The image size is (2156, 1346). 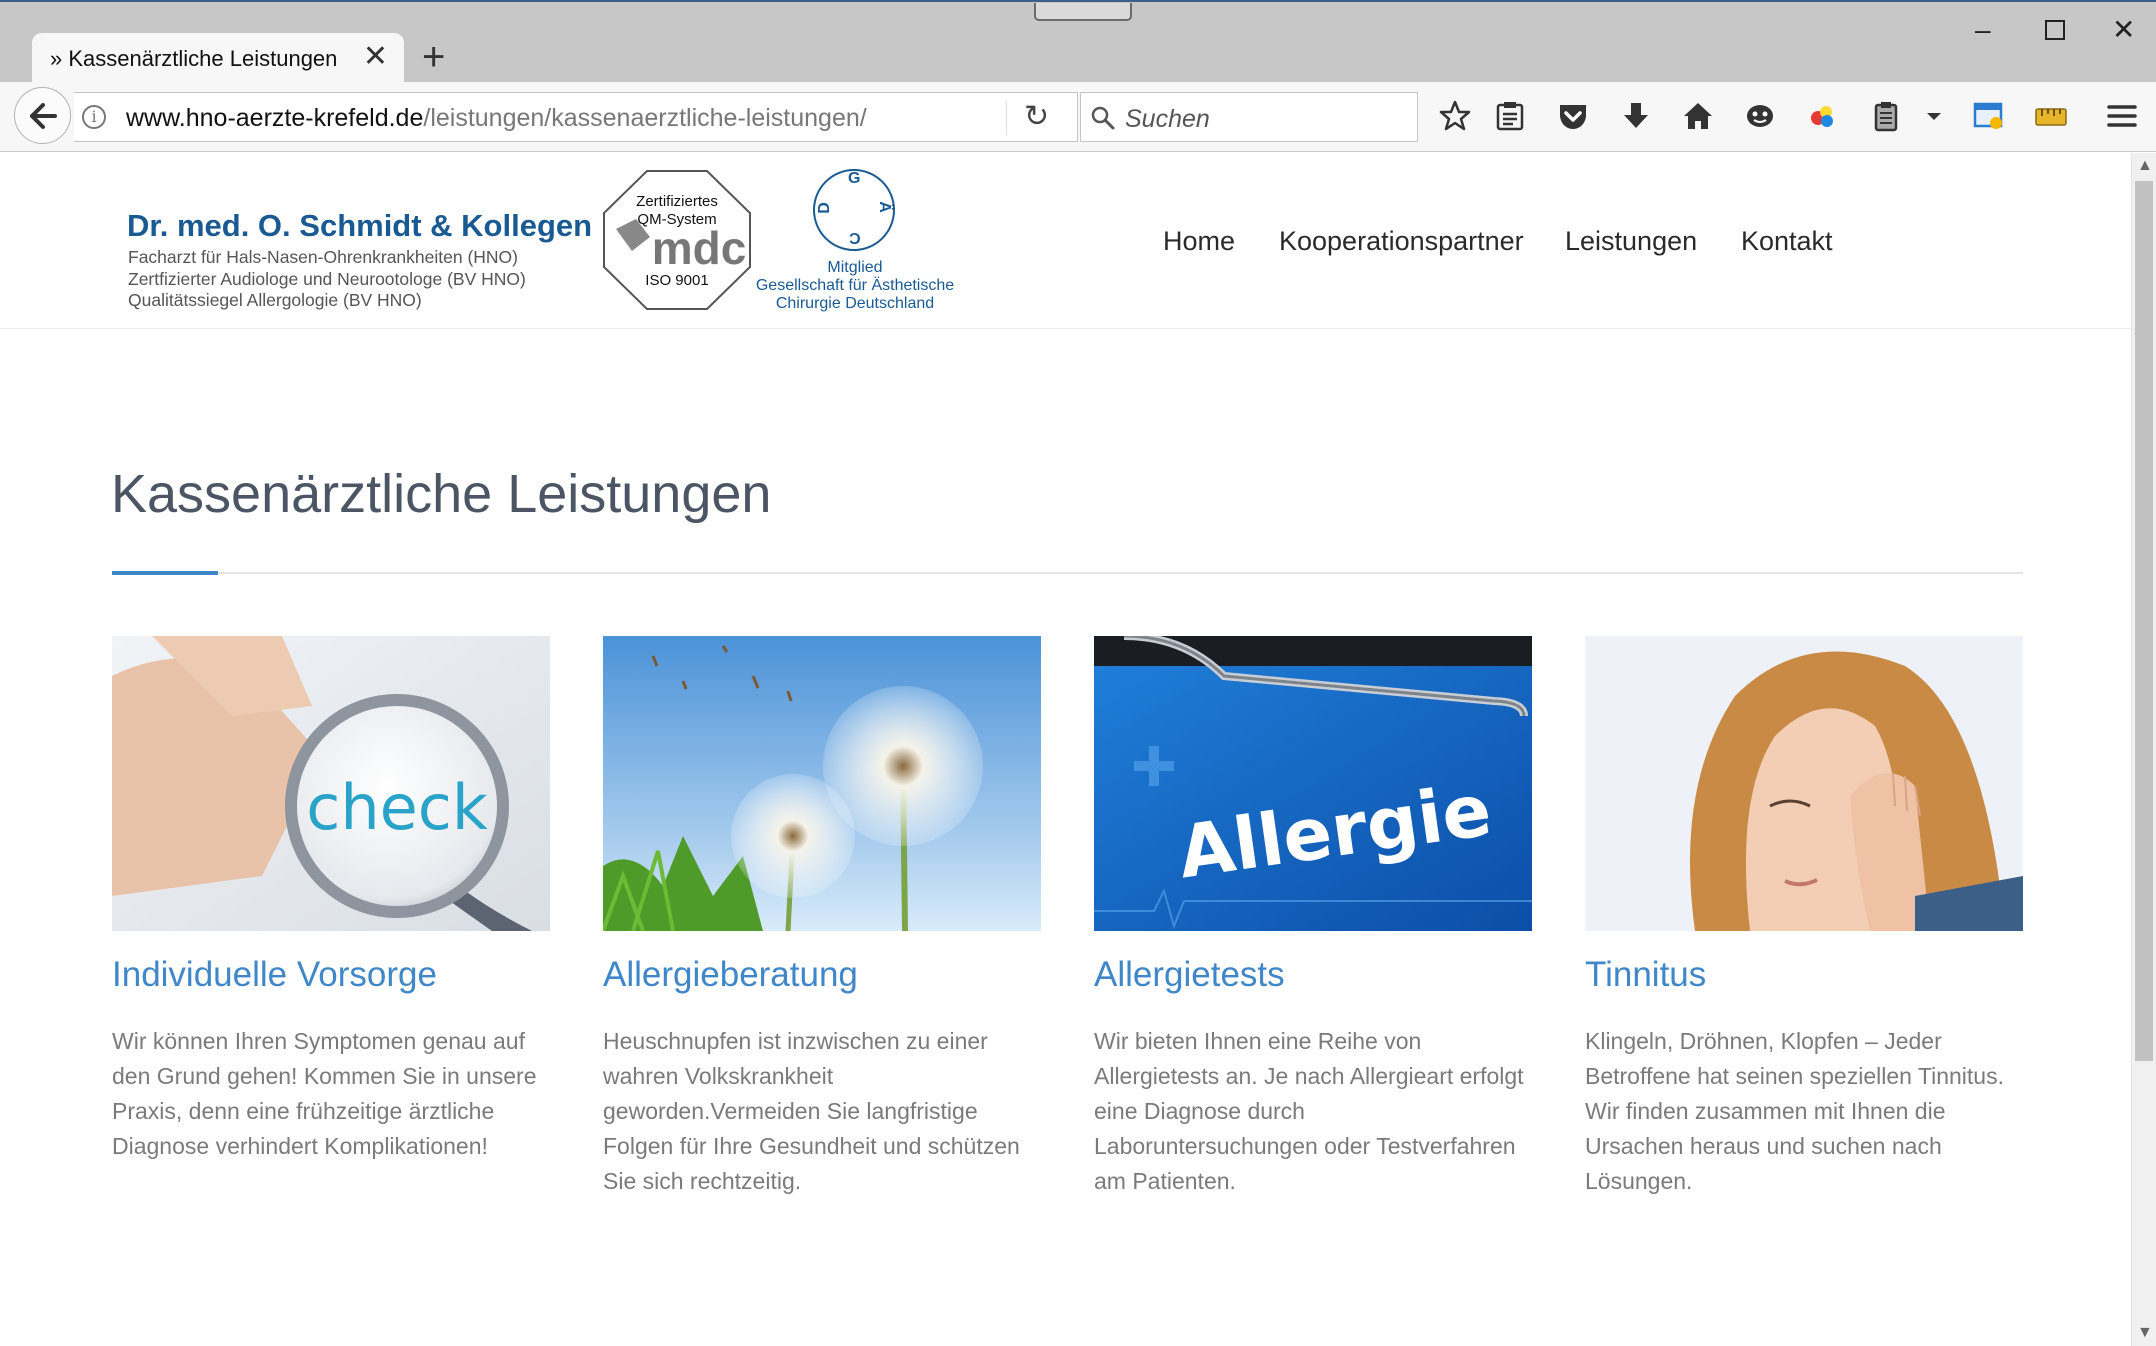 I want to click on window-maximize-icon, so click(x=2055, y=30).